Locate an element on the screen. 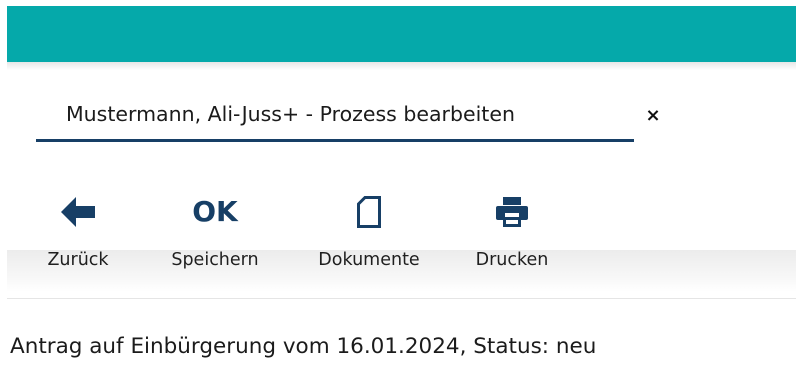 The image size is (796, 382). save-button: OK Speichern is located at coordinates (215, 235).